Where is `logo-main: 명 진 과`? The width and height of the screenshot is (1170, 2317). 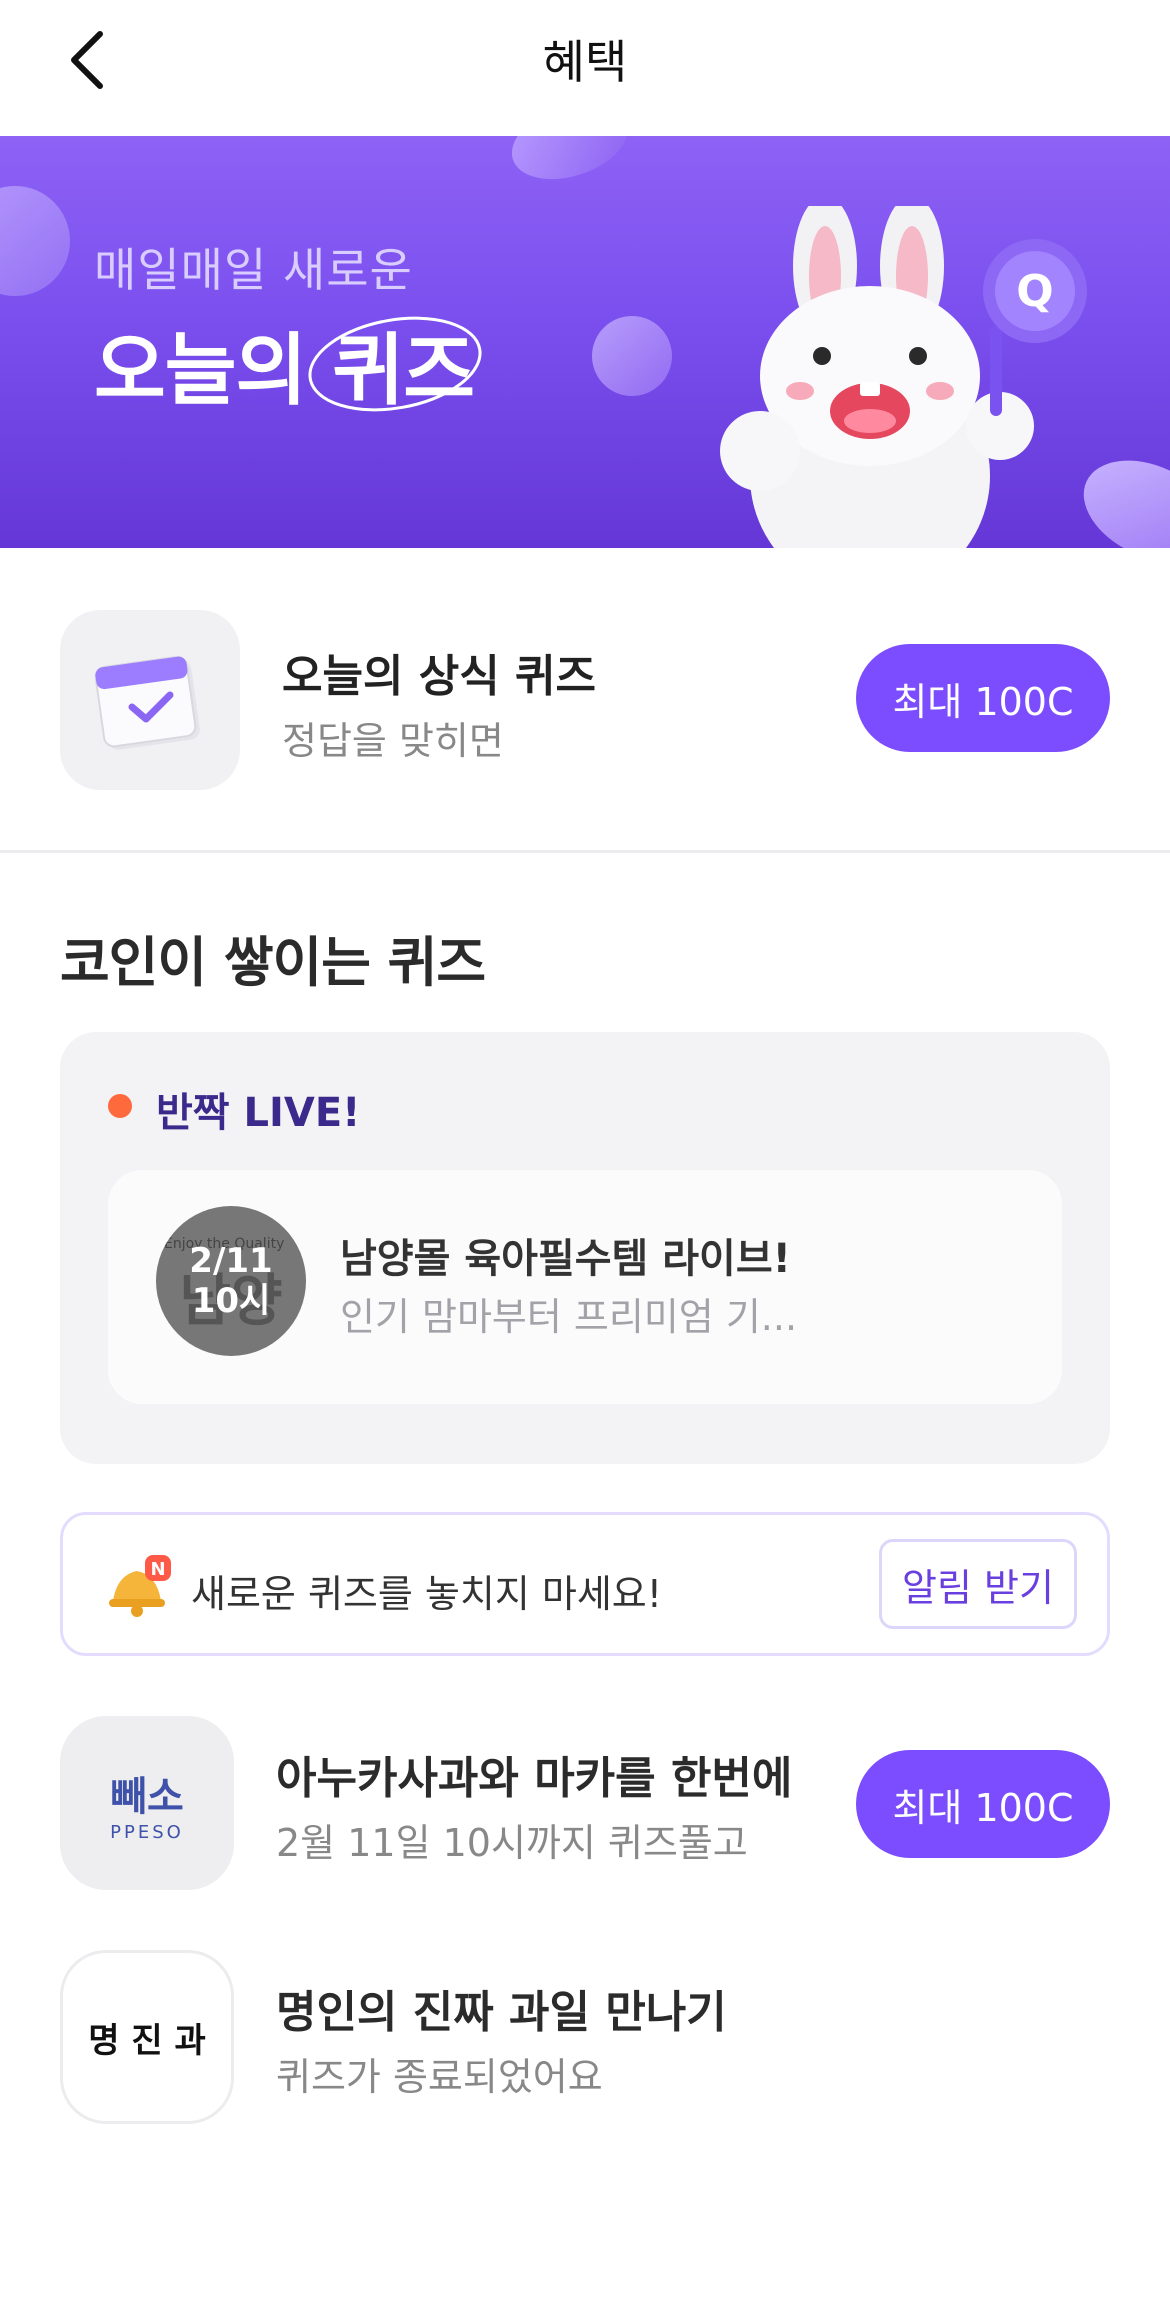 logo-main: 명 진 과 is located at coordinates (147, 2040).